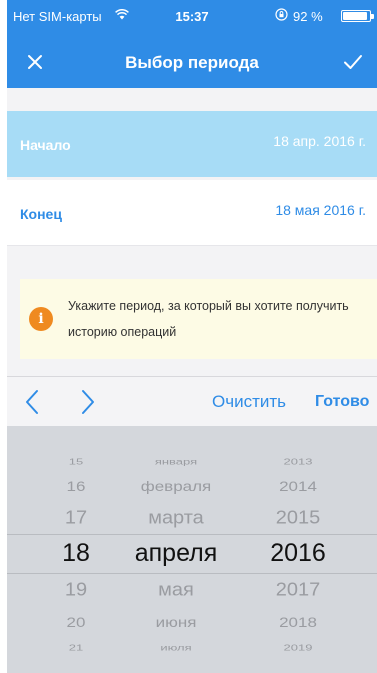  What do you see at coordinates (176, 462) in the screenshot?
I see `picker-month: января` at bounding box center [176, 462].